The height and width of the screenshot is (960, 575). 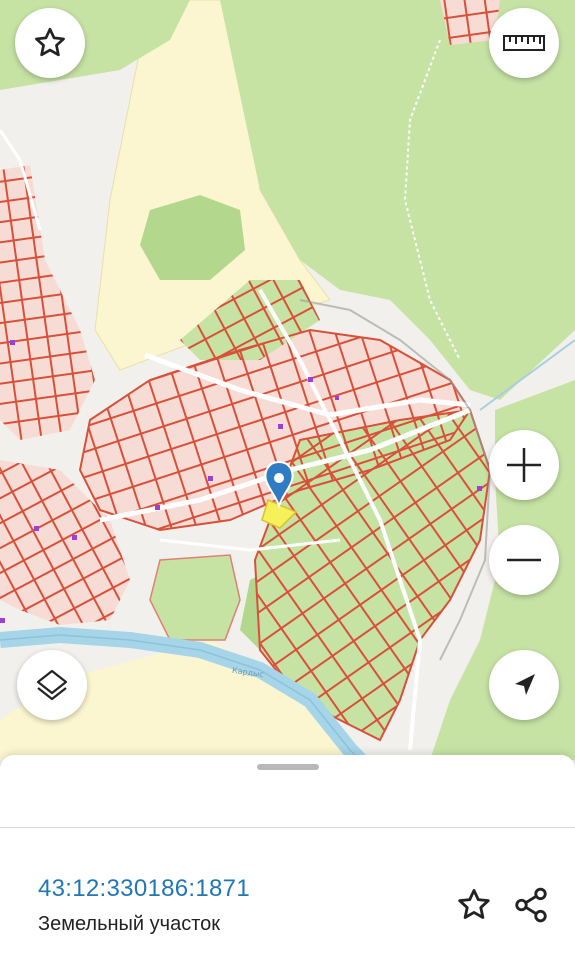 What do you see at coordinates (288, 767) in the screenshot?
I see `sheet-drag-handle` at bounding box center [288, 767].